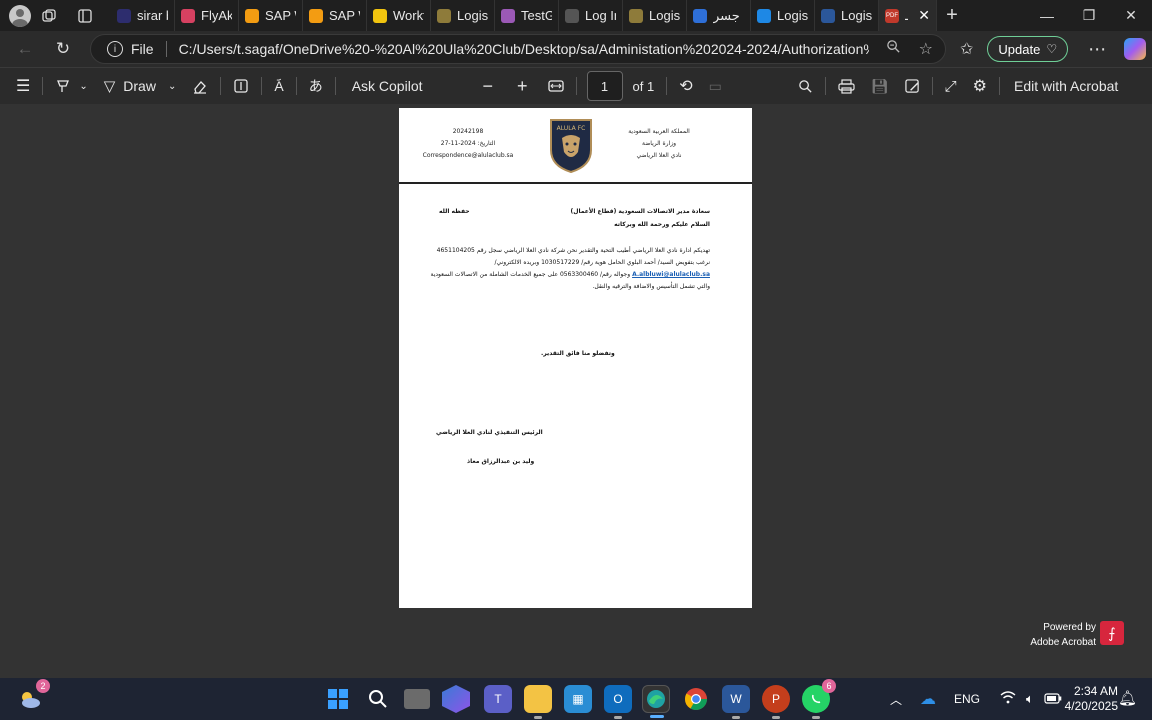 The height and width of the screenshot is (720, 1152). I want to click on page-number-input: 1, so click(604, 86).